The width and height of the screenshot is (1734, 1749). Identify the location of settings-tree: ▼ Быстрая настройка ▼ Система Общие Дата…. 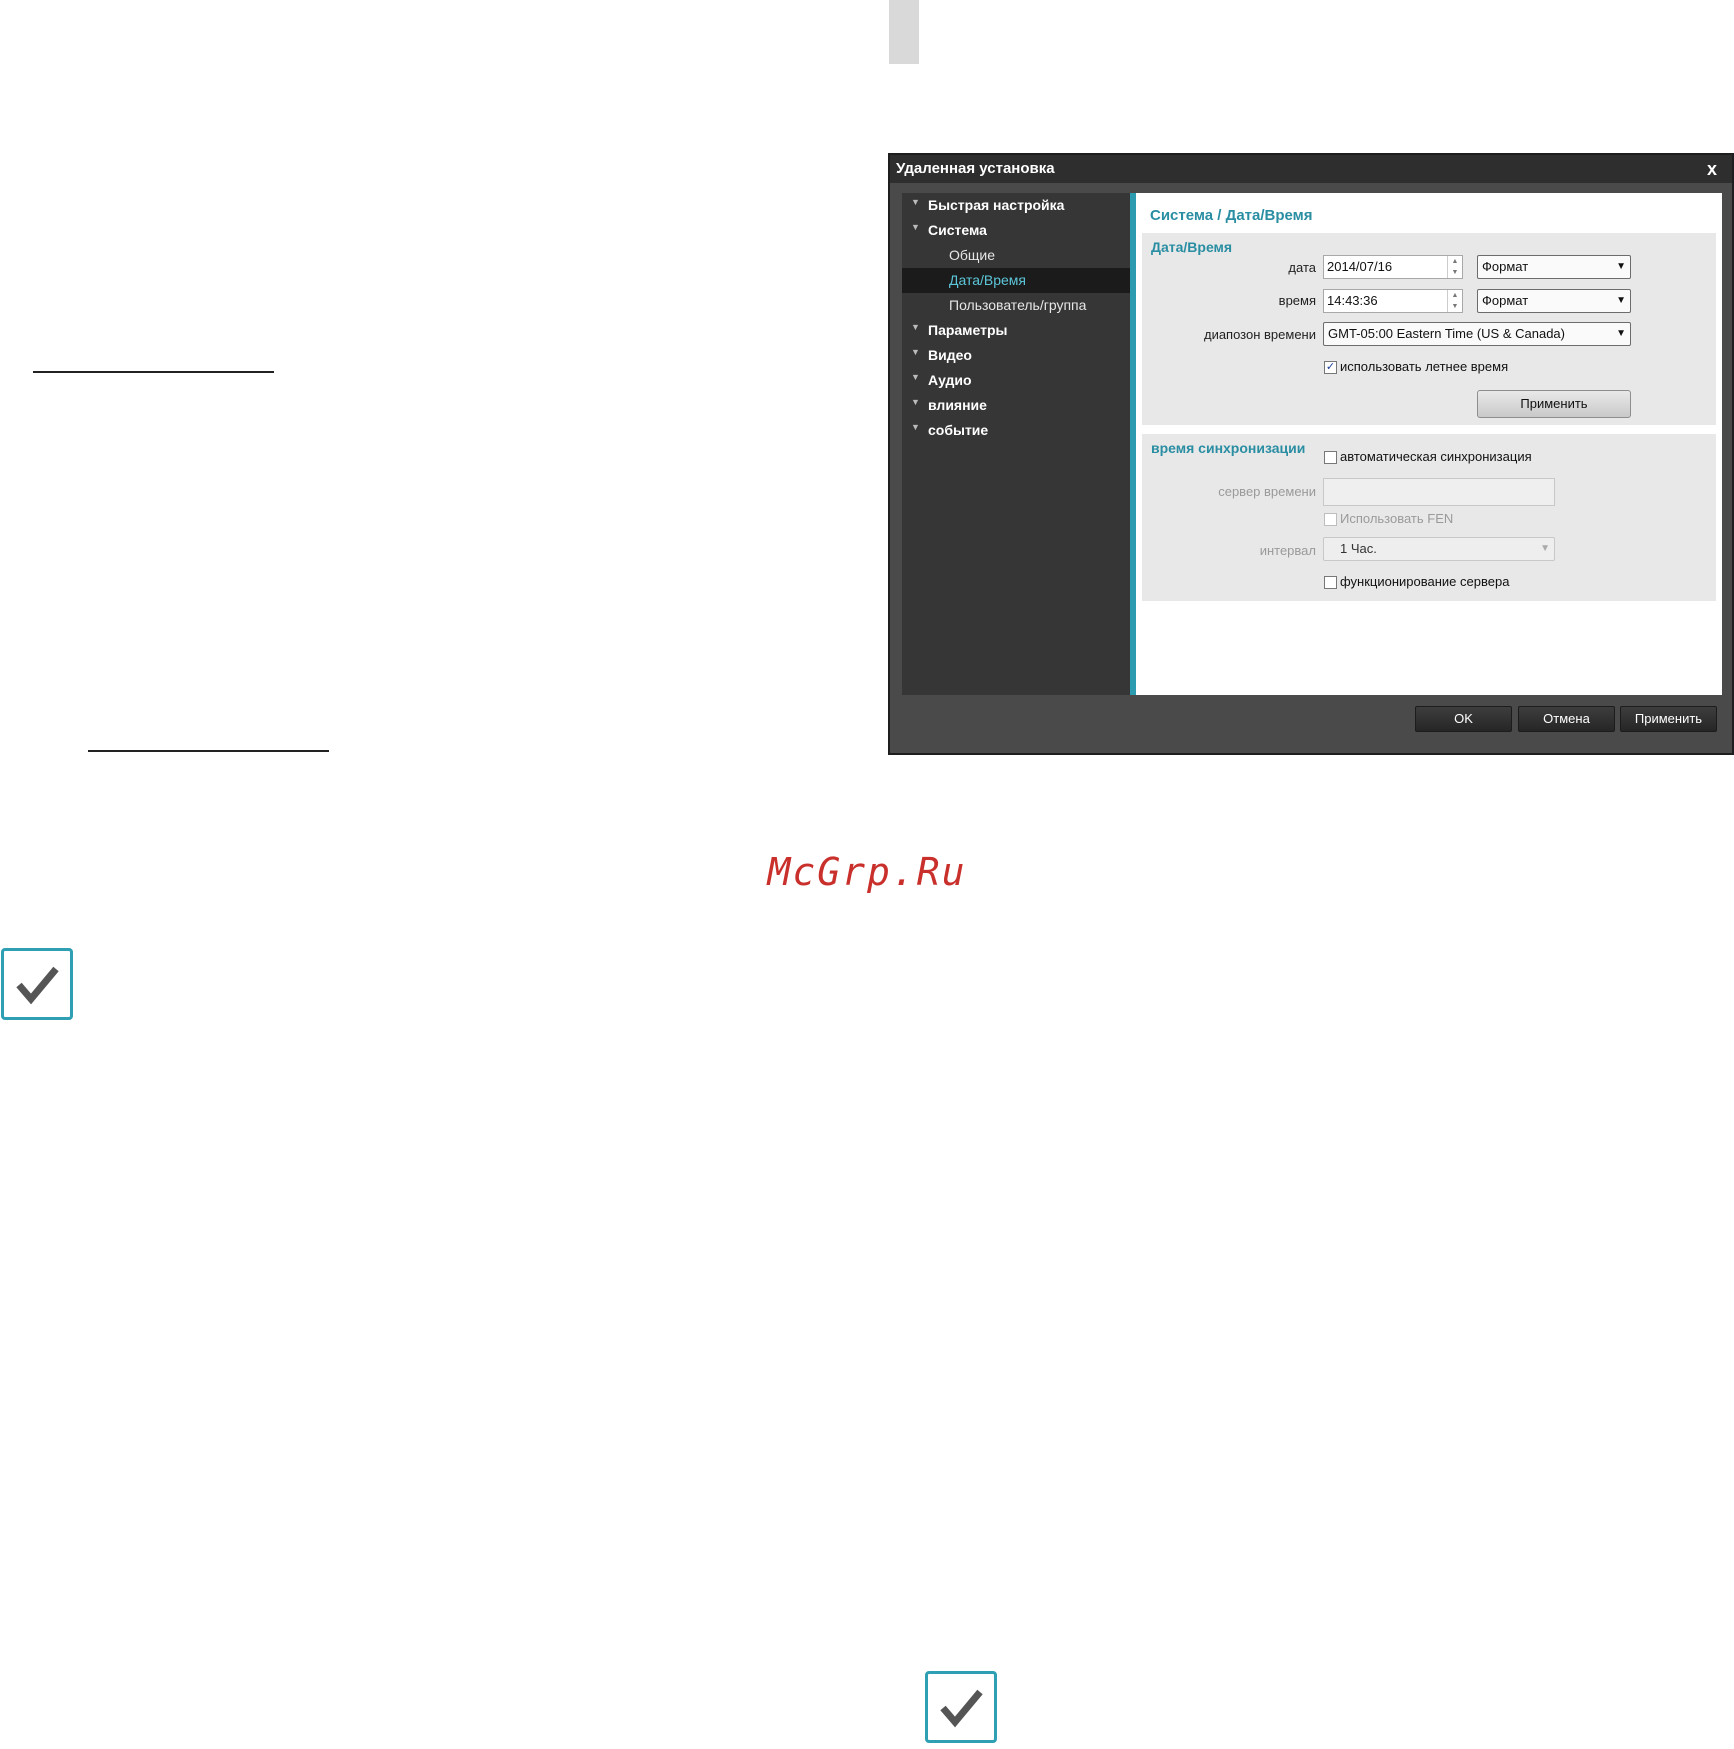
(1016, 444).